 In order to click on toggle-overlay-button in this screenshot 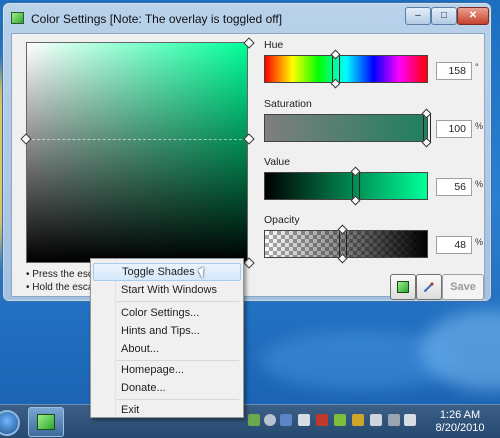, I will do `click(403, 287)`.